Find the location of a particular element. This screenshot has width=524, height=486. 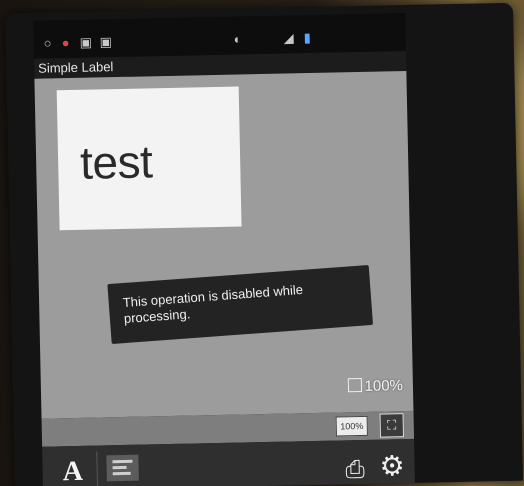

app-notification-icon: ● is located at coordinates (65, 43).